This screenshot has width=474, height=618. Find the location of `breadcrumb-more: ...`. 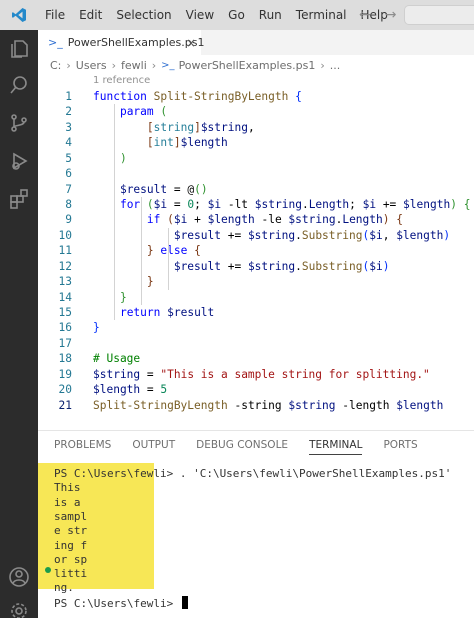

breadcrumb-more: ... is located at coordinates (335, 65).